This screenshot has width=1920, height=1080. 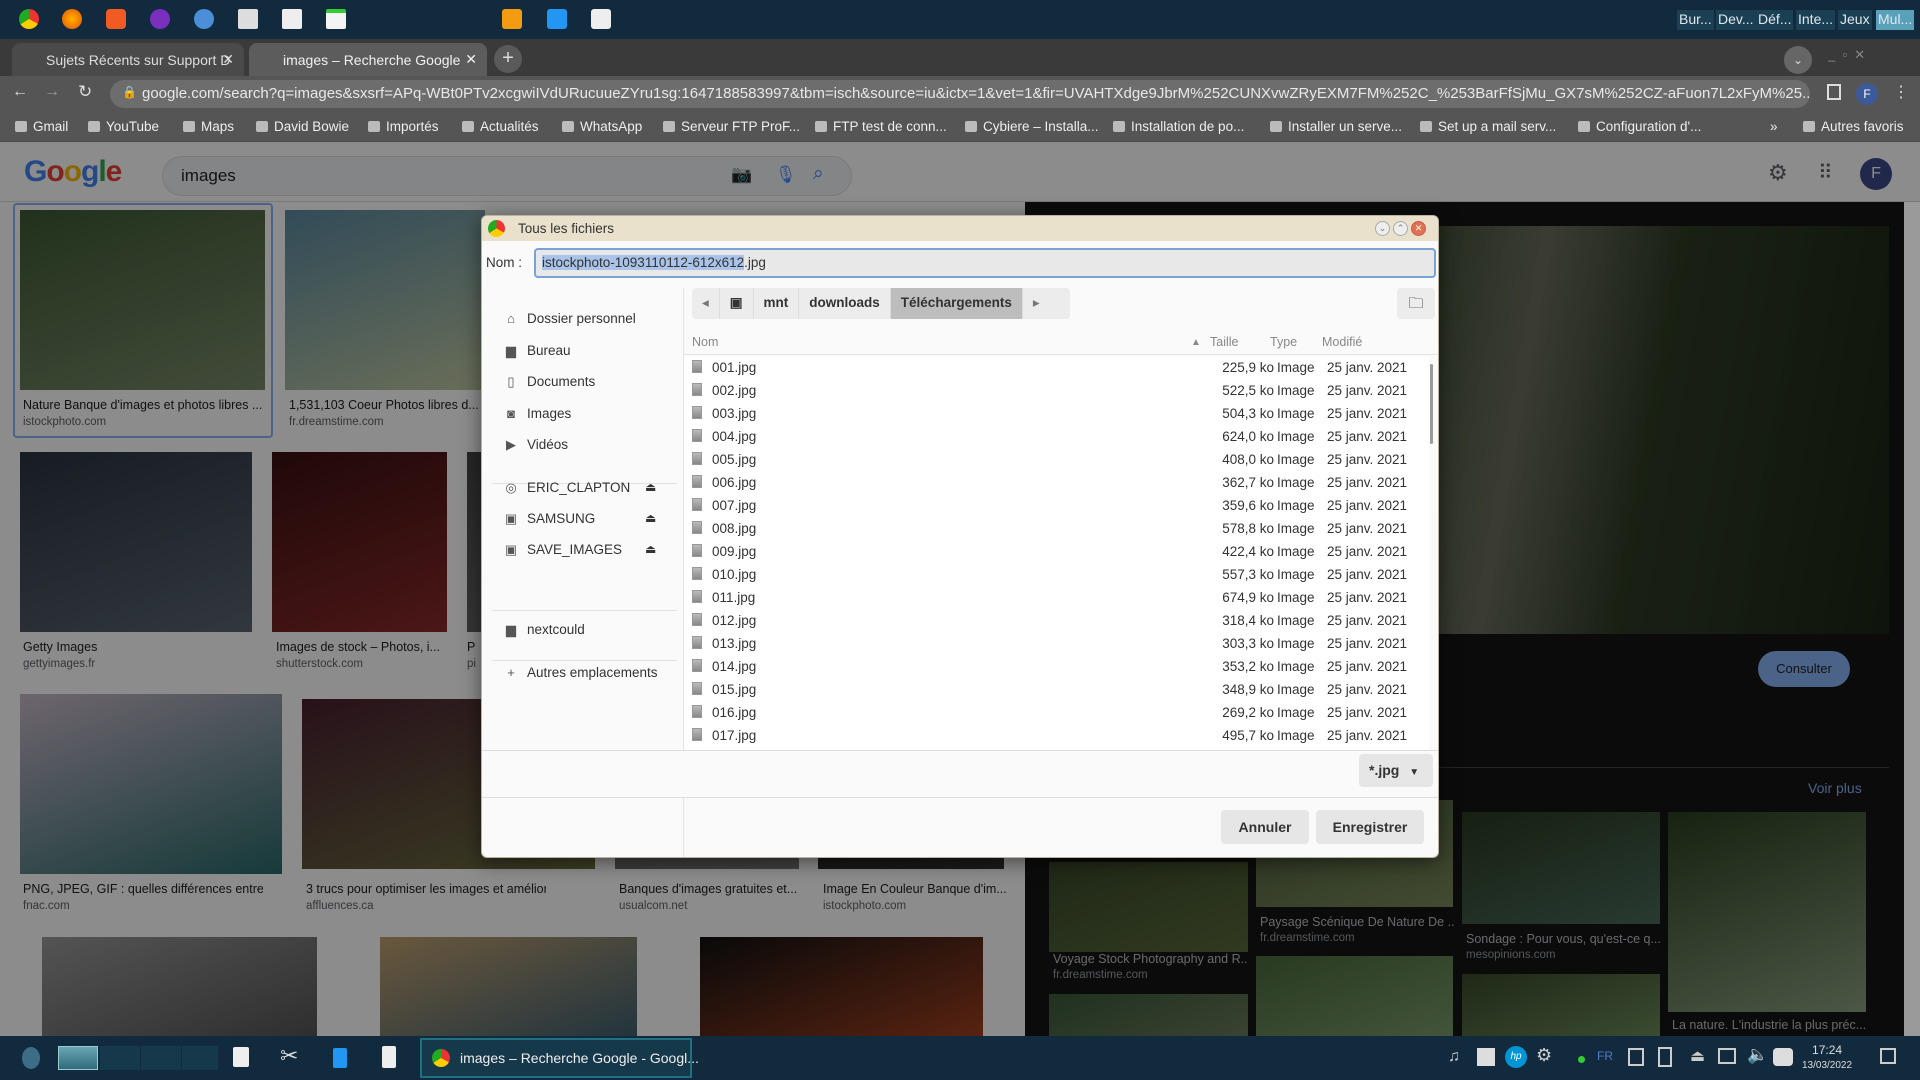 I want to click on updates-icon, so click(x=1486, y=1057).